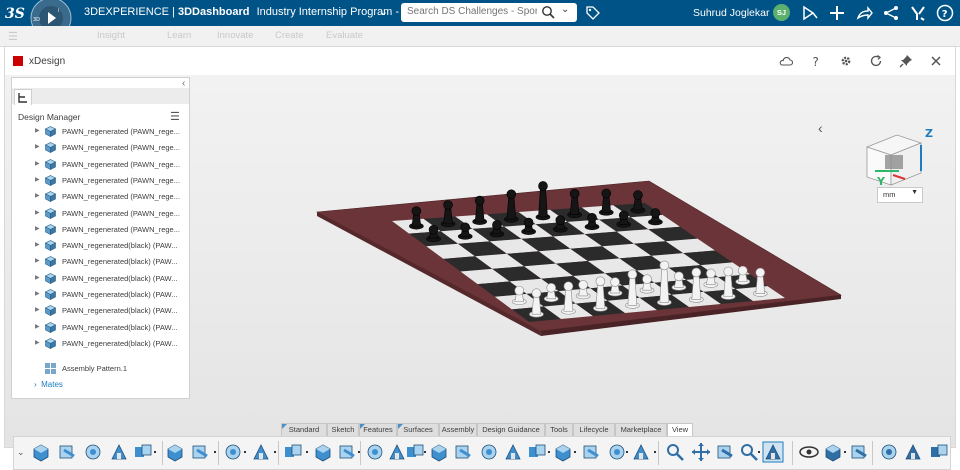 This screenshot has height=470, width=960. What do you see at coordinates (675, 452) in the screenshot?
I see `zoom-icon` at bounding box center [675, 452].